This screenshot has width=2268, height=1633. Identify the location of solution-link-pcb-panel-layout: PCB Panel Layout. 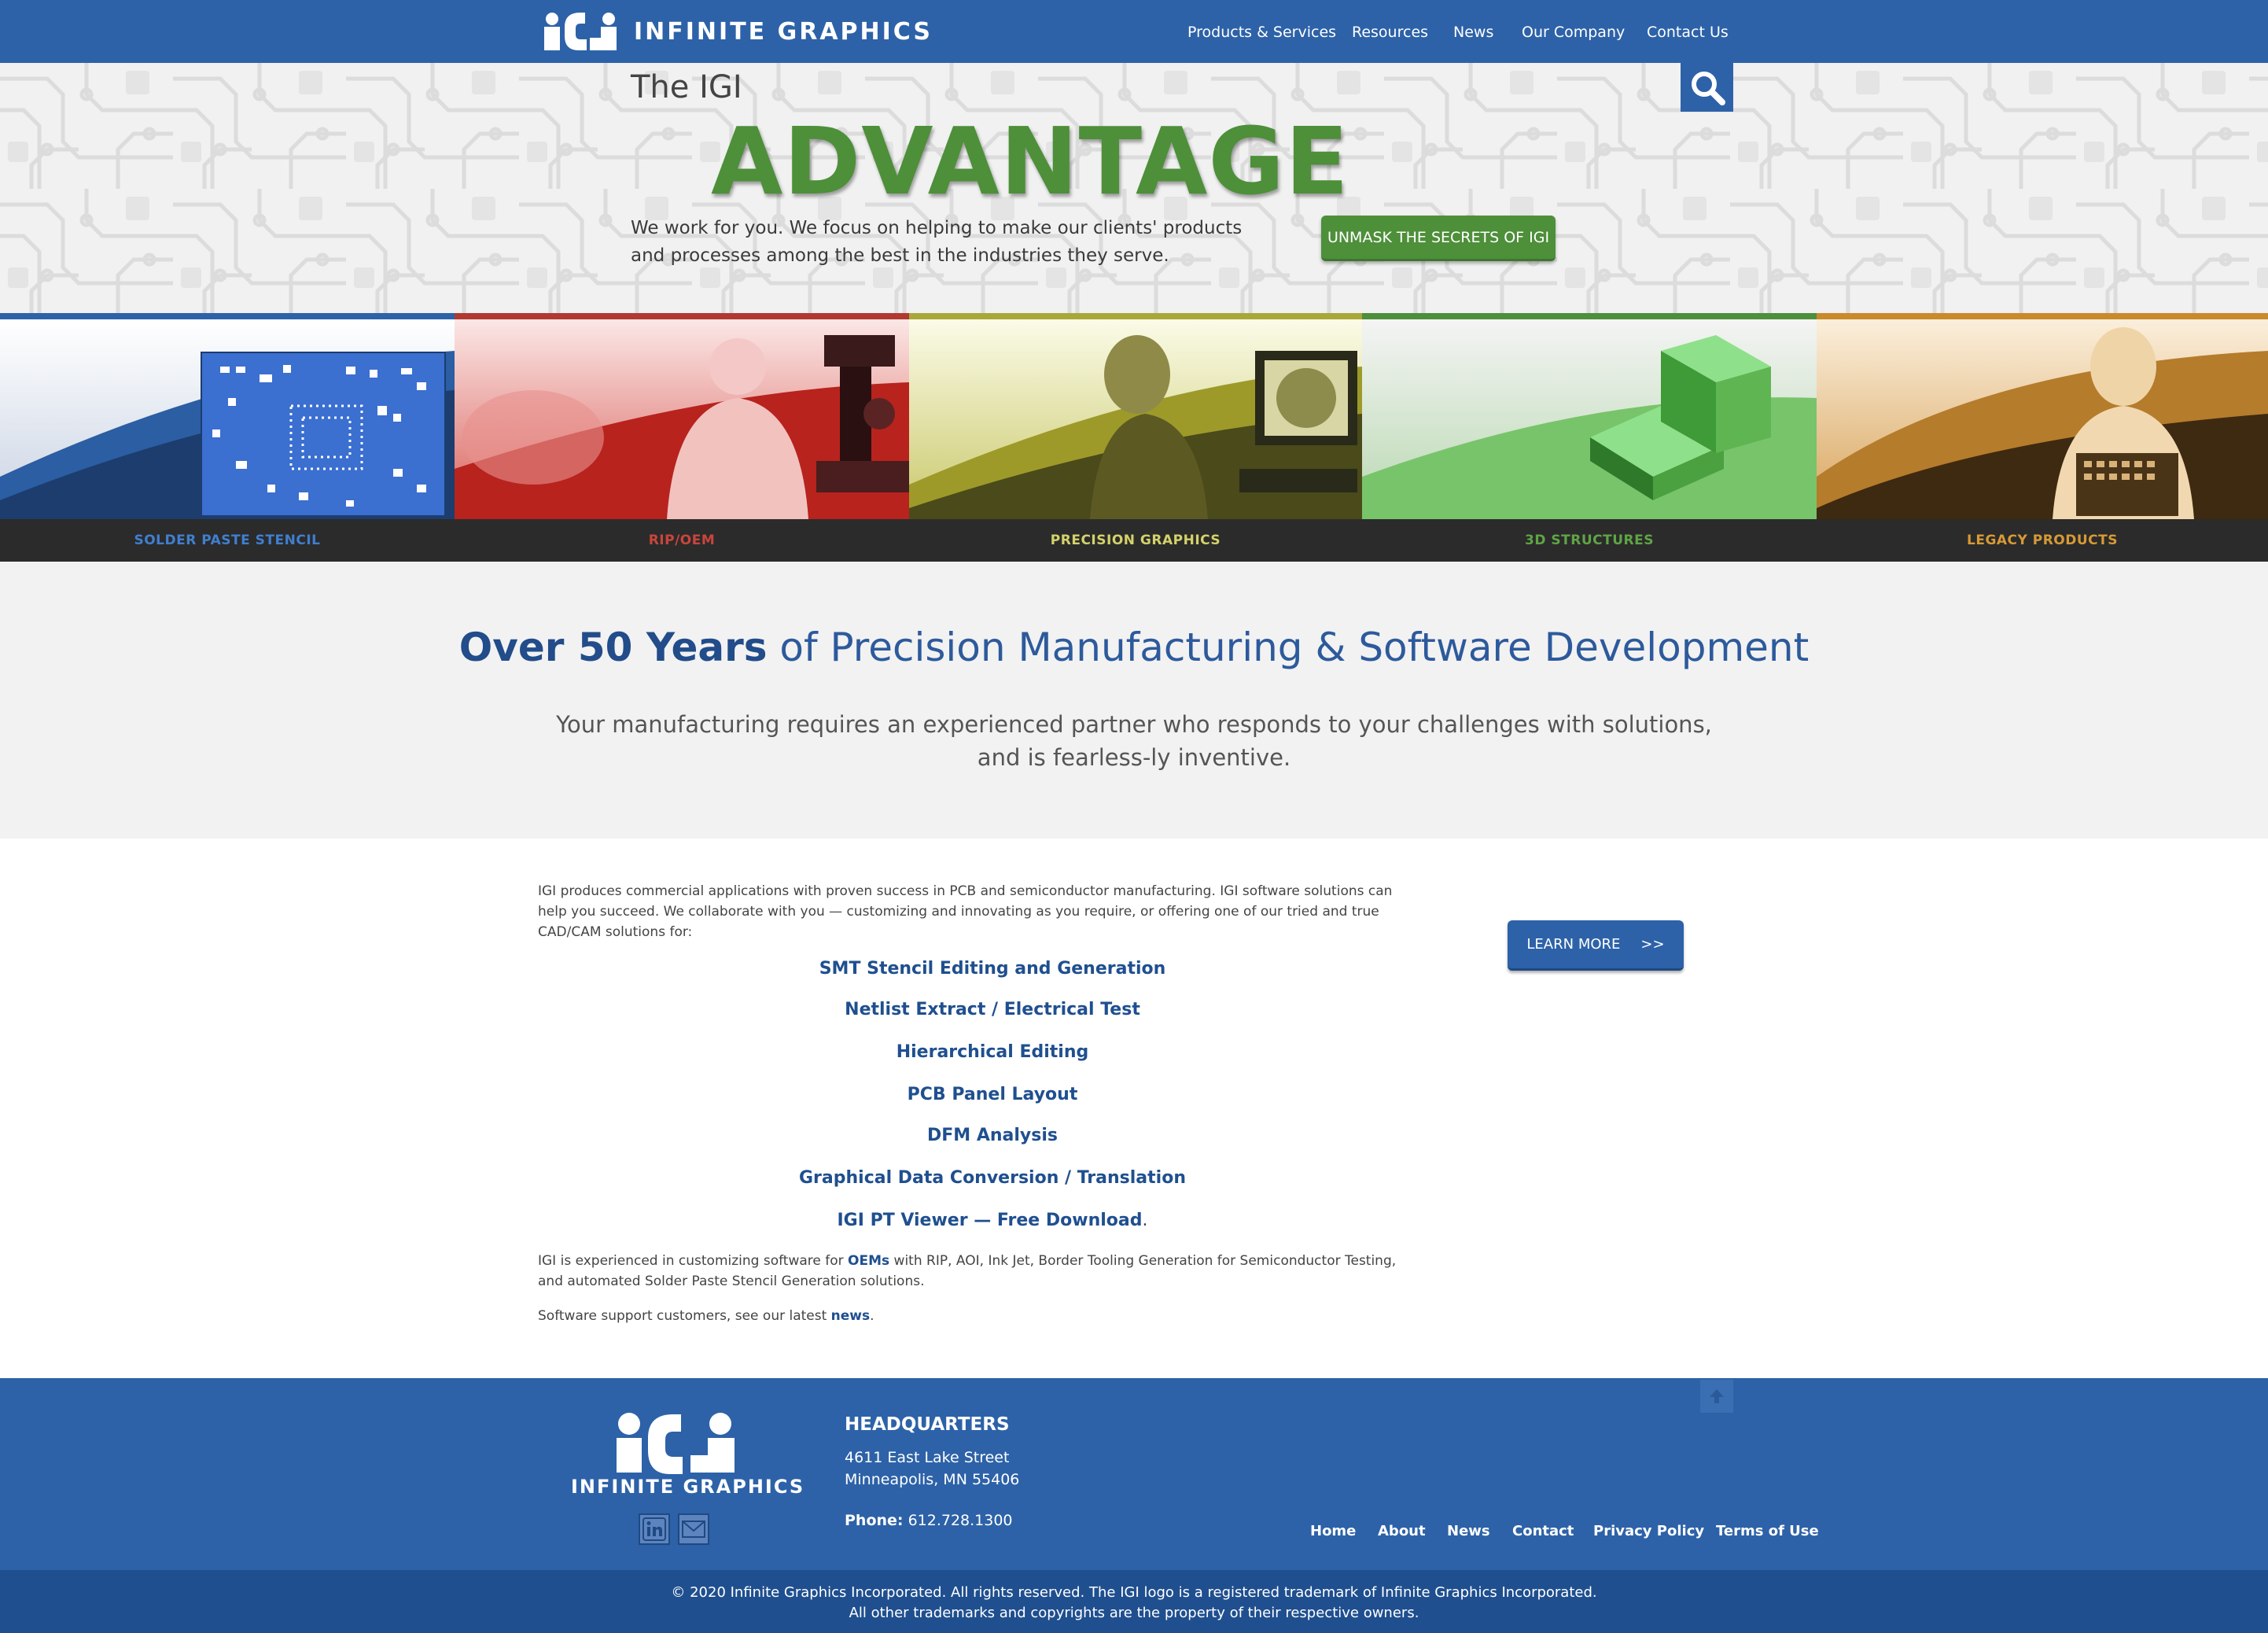
(992, 1094).